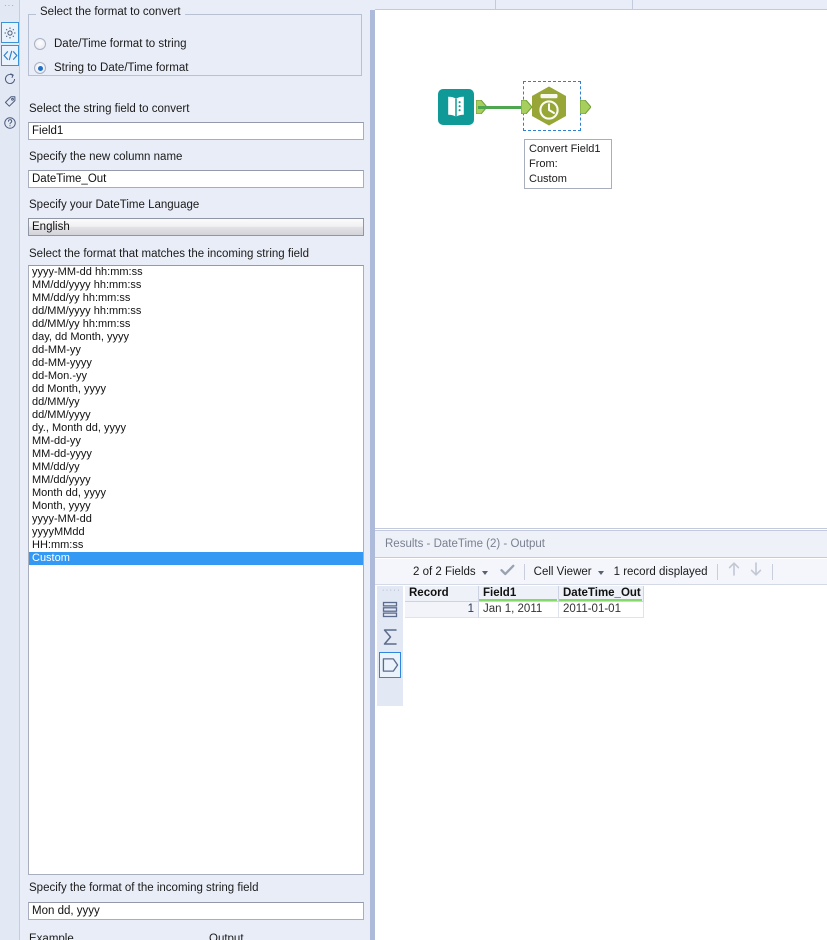 This screenshot has width=827, height=940. What do you see at coordinates (585, 107) in the screenshot?
I see `datetime-output-anchor` at bounding box center [585, 107].